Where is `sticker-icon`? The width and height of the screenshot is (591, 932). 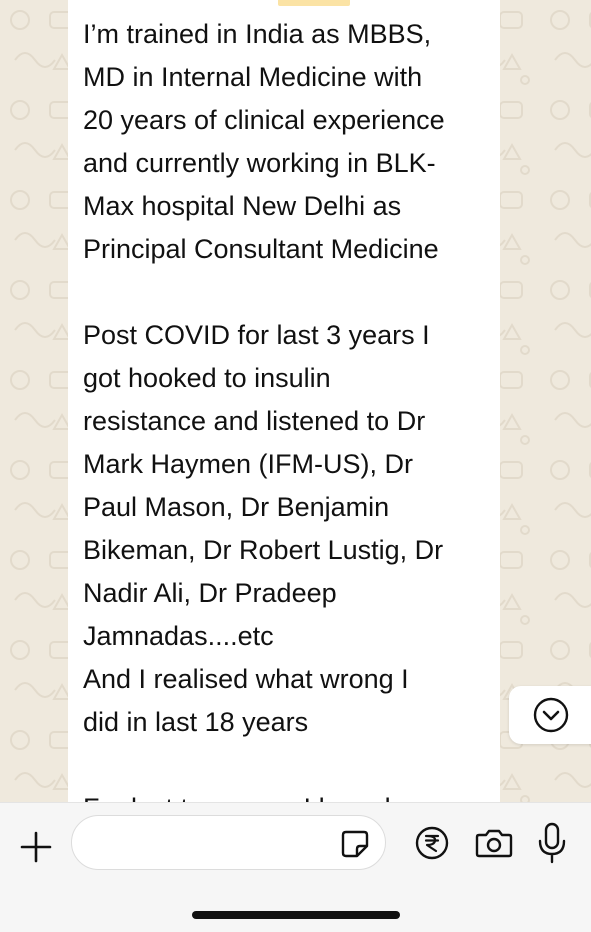 sticker-icon is located at coordinates (355, 844).